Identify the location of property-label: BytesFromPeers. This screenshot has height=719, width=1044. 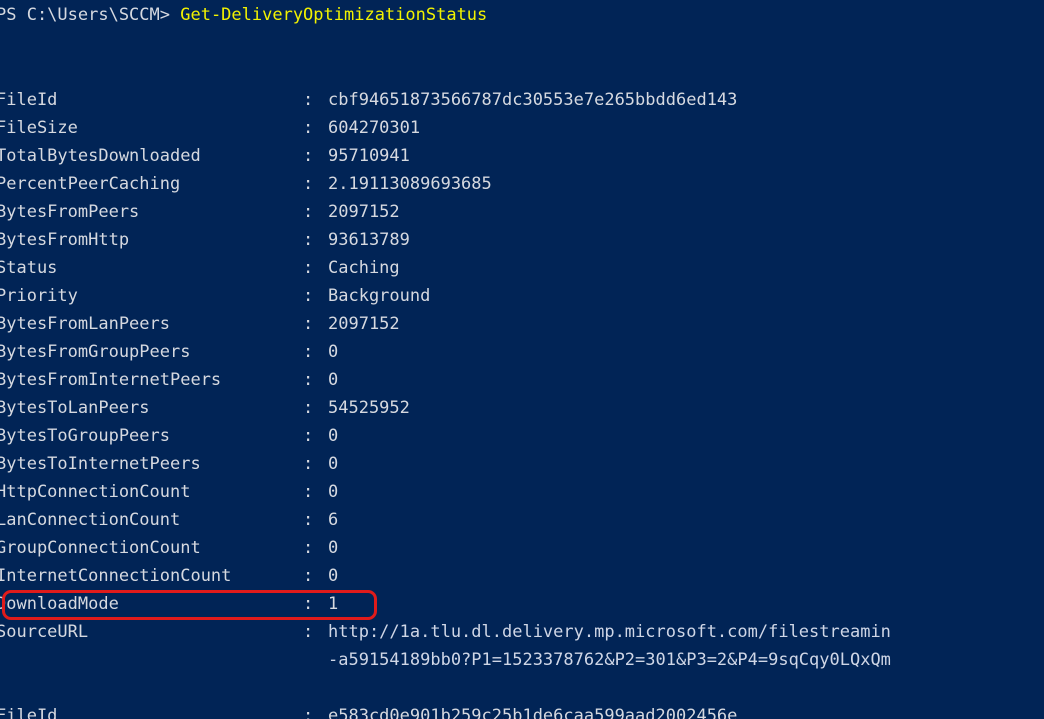
(70, 212).